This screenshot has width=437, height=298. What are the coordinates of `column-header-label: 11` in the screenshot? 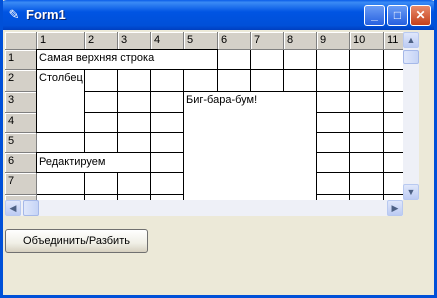 It's located at (393, 40).